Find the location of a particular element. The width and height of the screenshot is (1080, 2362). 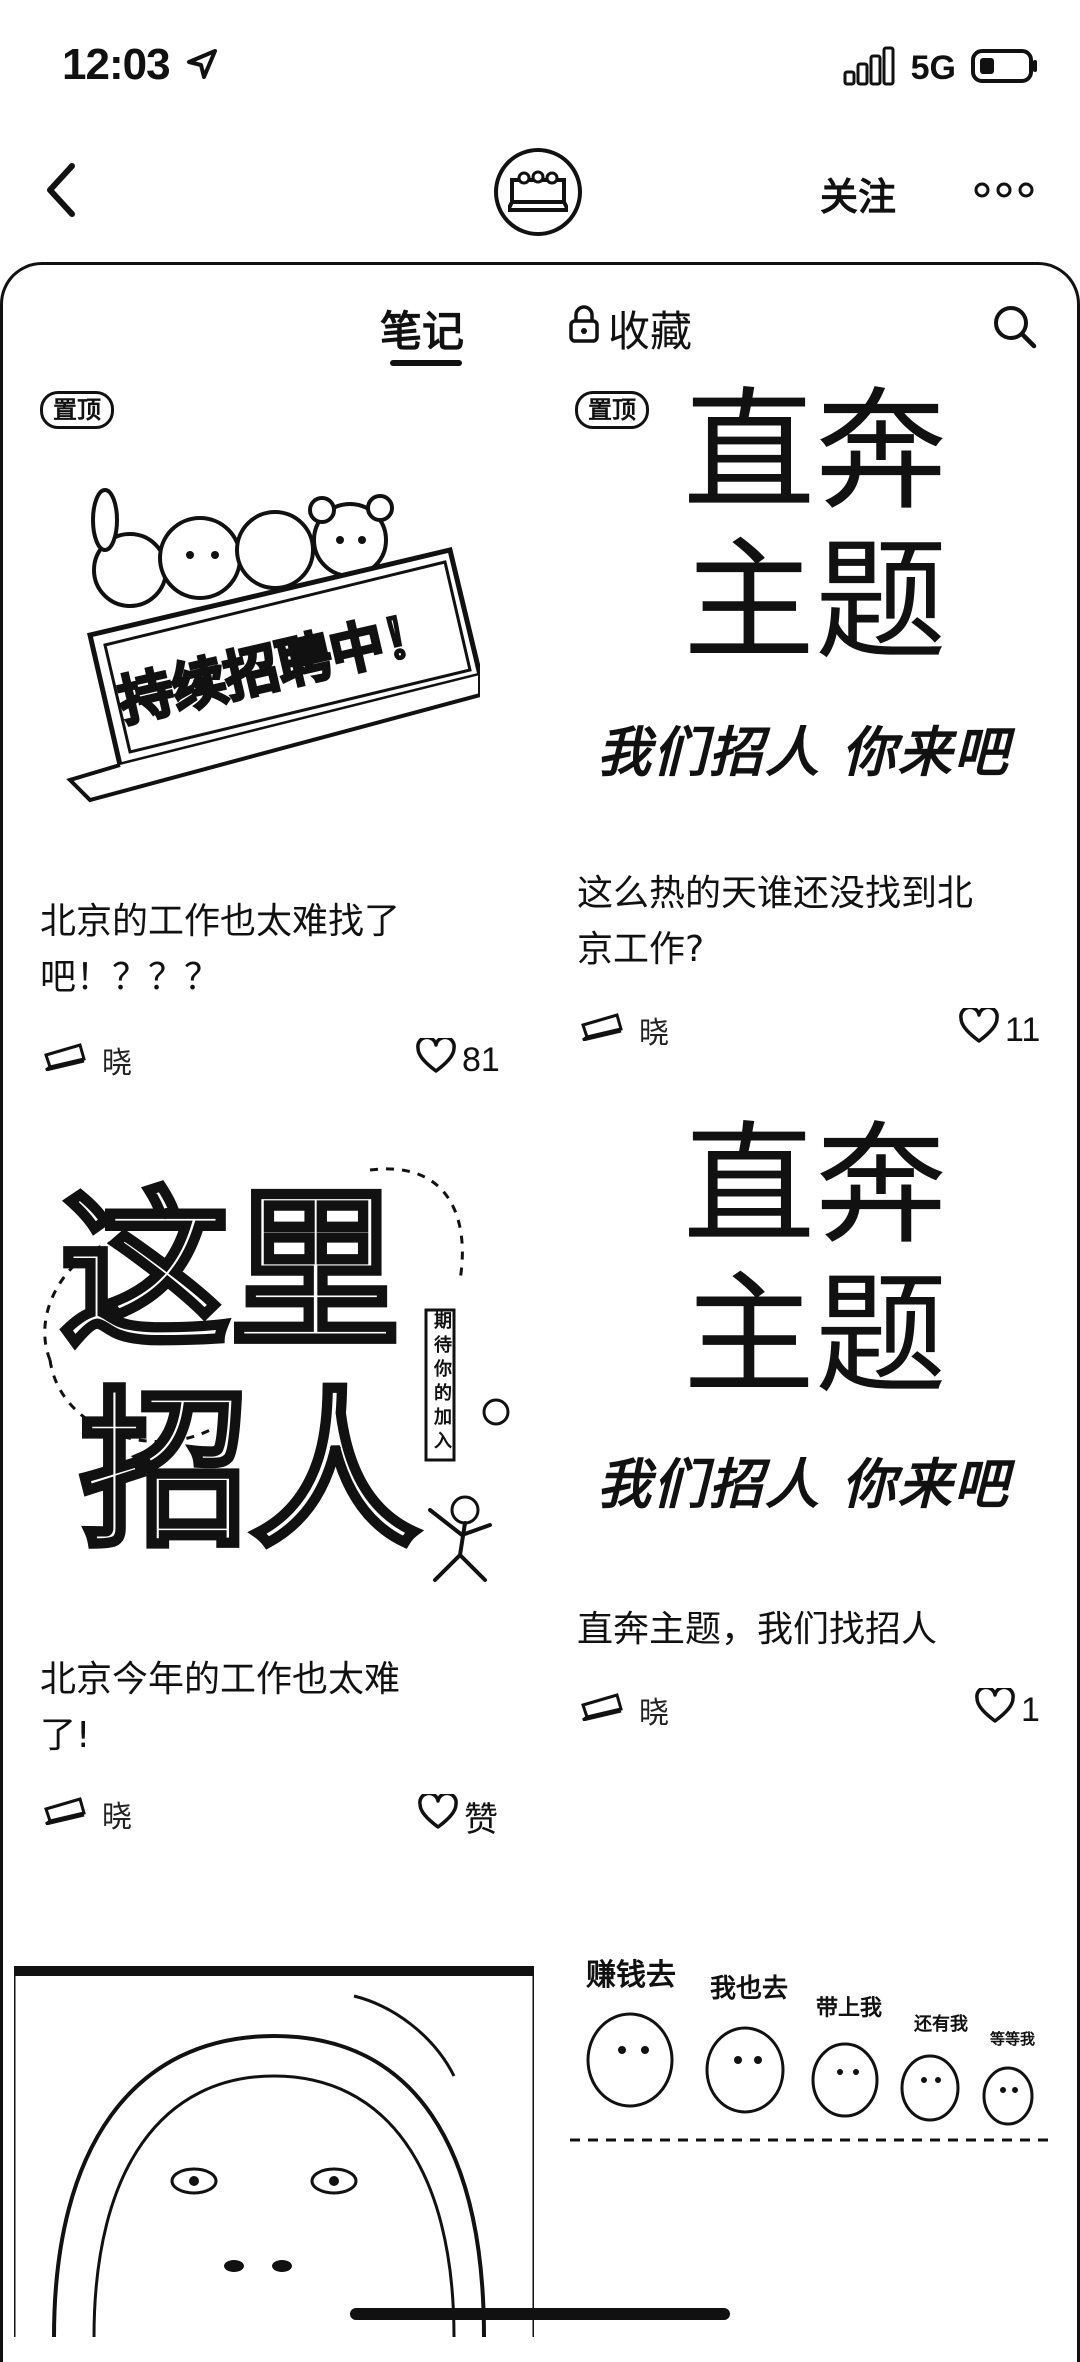

like-button: 81 is located at coordinates (458, 1059).